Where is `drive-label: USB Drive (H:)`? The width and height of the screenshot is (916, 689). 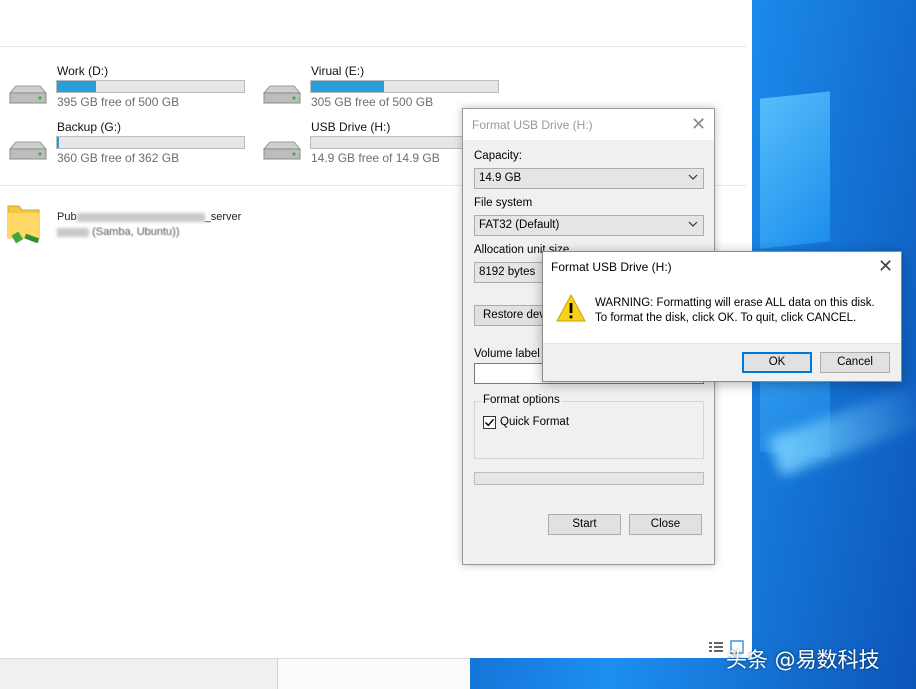
drive-label: USB Drive (H:) is located at coordinates (351, 127).